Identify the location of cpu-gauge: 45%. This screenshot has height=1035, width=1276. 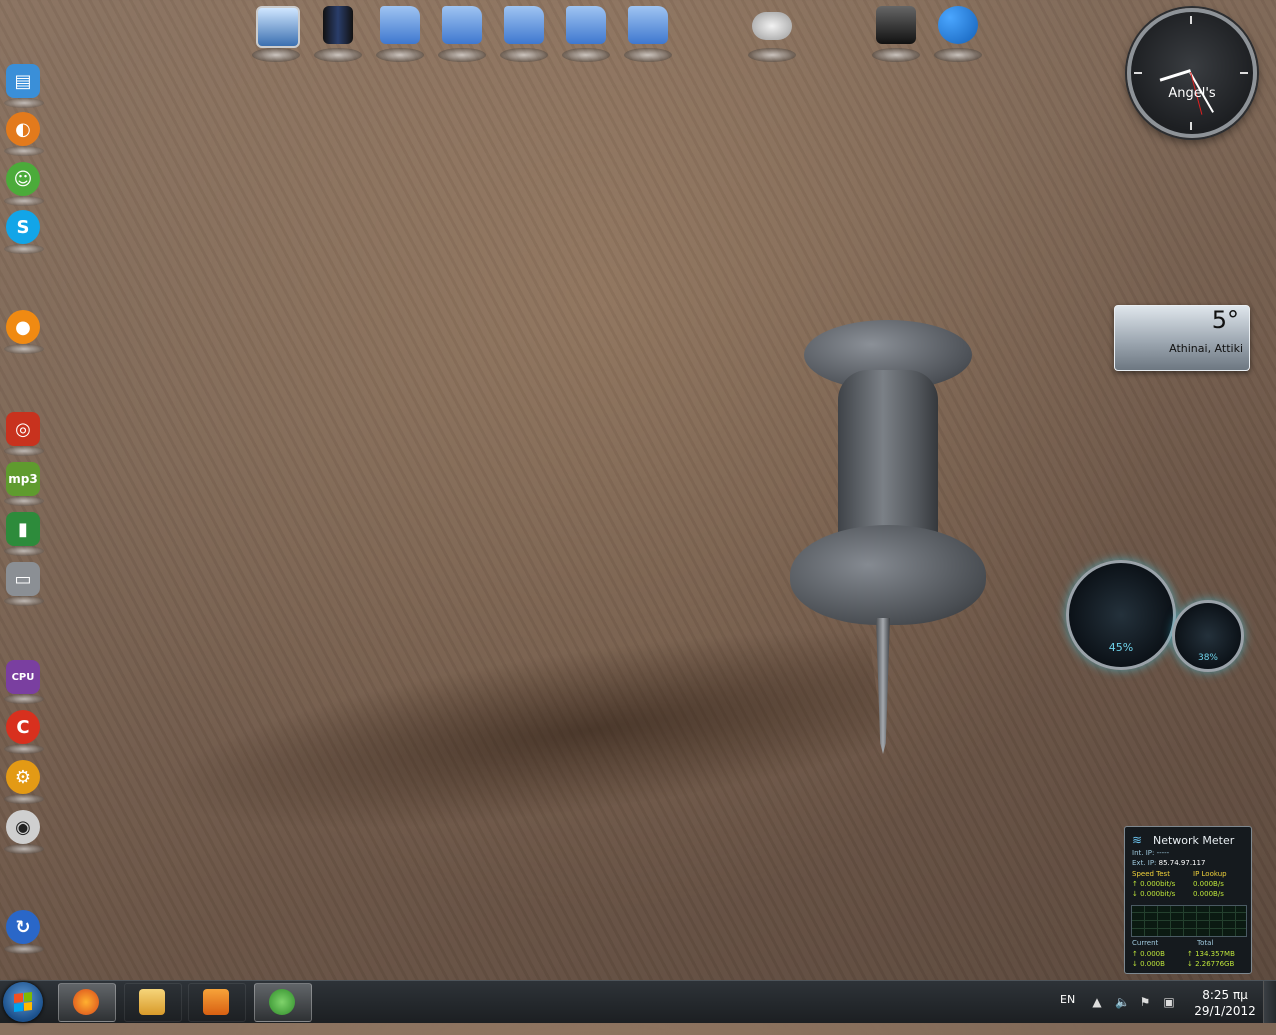
(1121, 615).